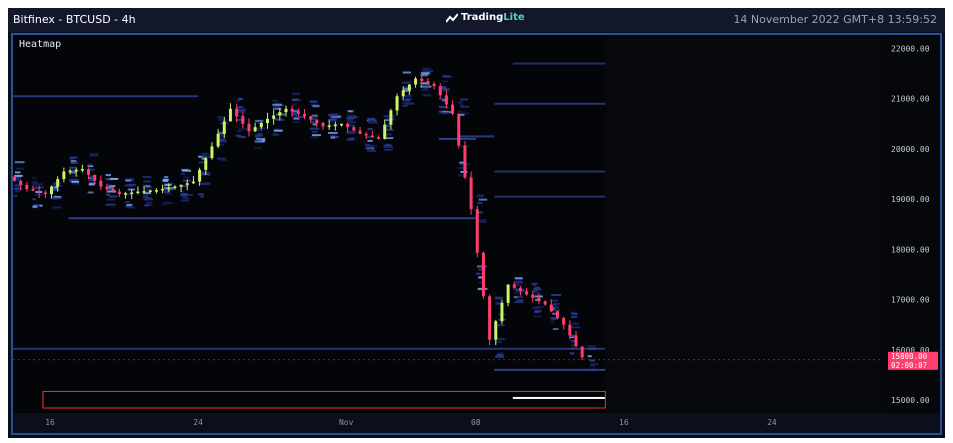  What do you see at coordinates (909, 365) in the screenshot?
I see `countdown-label: 02:00:07` at bounding box center [909, 365].